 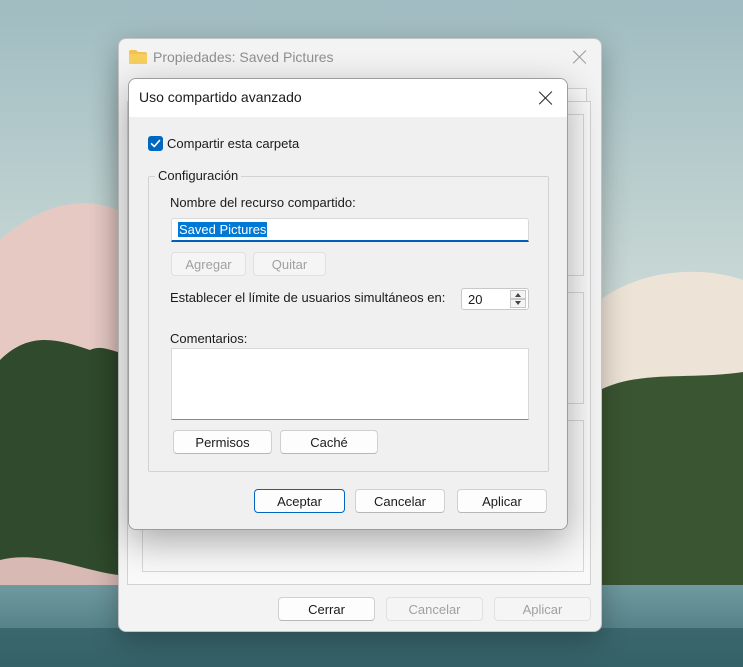 I want to click on share-folder-label: Compartir esta carpeta, so click(x=233, y=143).